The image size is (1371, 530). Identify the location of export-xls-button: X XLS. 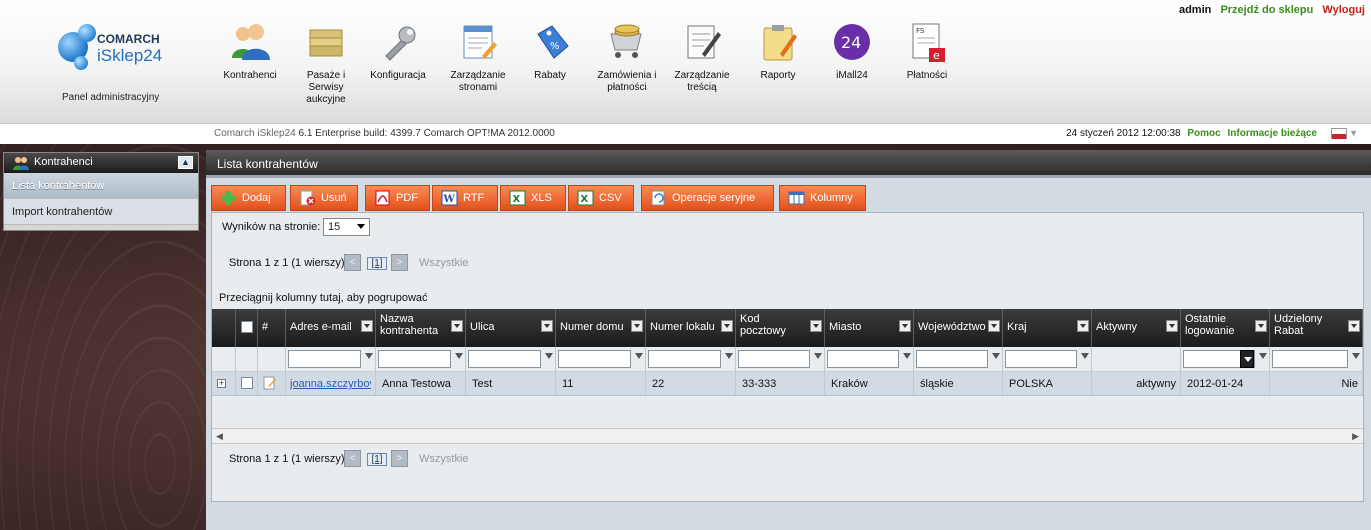
(533, 198).